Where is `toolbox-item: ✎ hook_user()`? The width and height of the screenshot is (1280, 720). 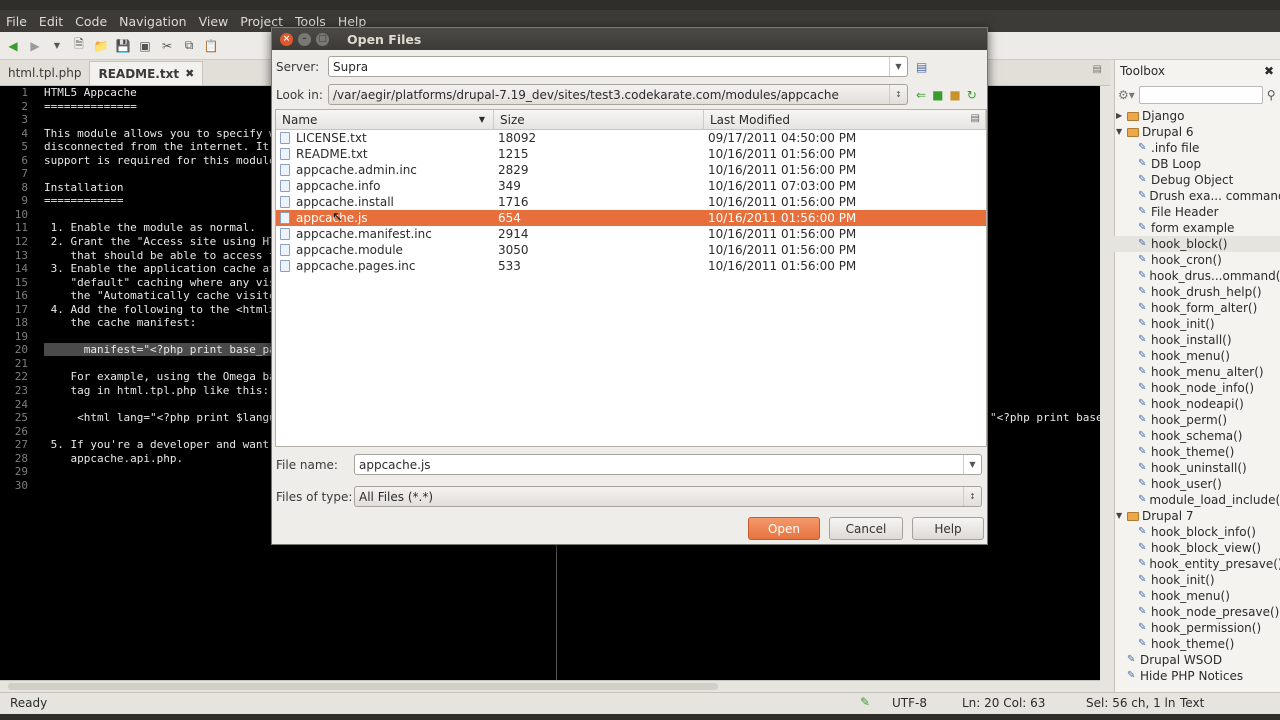
toolbox-item: ✎ hook_user() is located at coordinates (1197, 484).